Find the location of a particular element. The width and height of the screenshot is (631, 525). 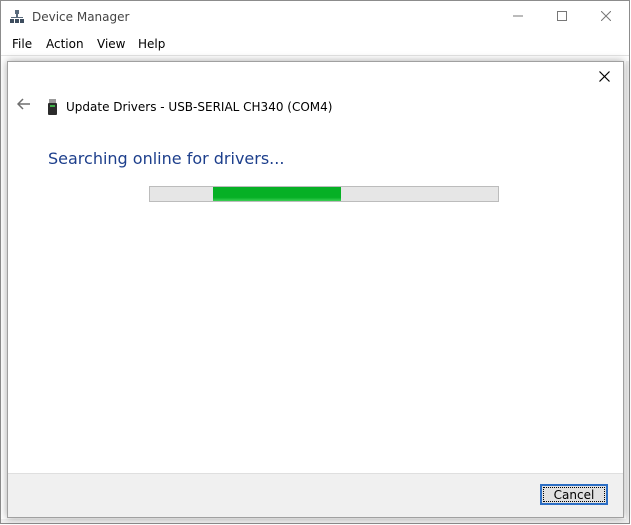

menu-bar: File Action View Help is located at coordinates (315, 44).